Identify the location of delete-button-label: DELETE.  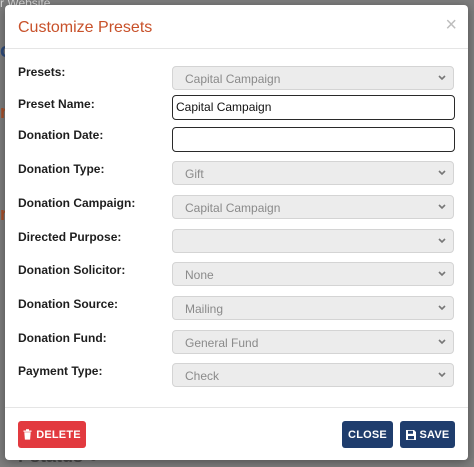
(58, 434).